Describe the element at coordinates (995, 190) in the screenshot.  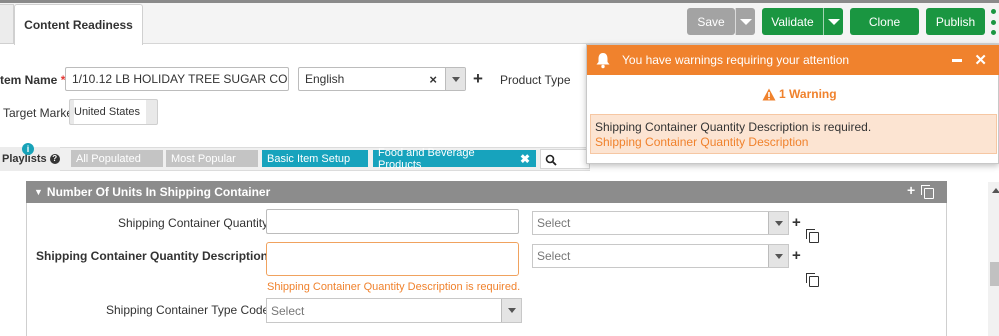
I see `scroll-up-icon` at that location.